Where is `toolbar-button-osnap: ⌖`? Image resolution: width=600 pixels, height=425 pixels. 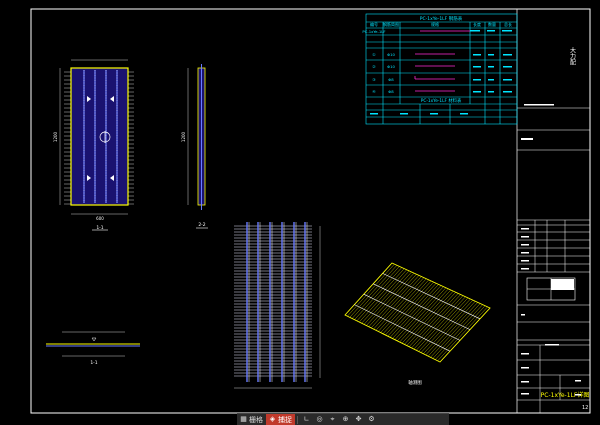
toolbar-button-osnap: ⌖ is located at coordinates (332, 419).